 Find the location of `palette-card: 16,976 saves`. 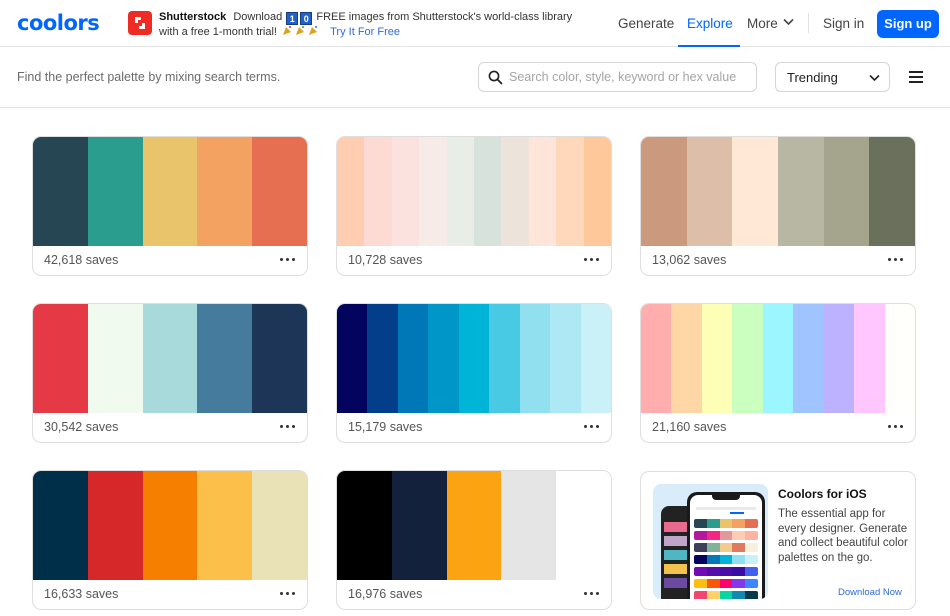

palette-card: 16,976 saves is located at coordinates (474, 540).